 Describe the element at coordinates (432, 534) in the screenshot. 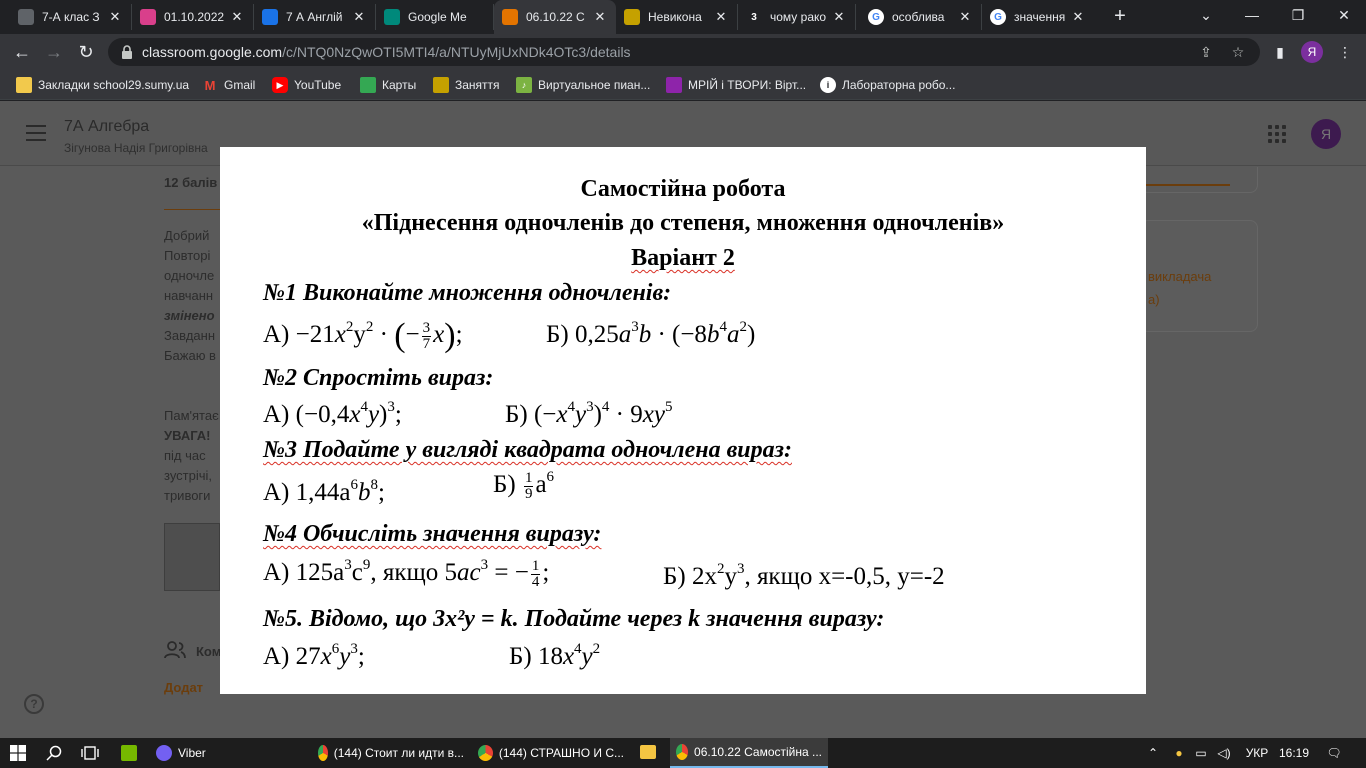

I see `task-4-heading: №4 Обчисліть значення виразу:` at that location.